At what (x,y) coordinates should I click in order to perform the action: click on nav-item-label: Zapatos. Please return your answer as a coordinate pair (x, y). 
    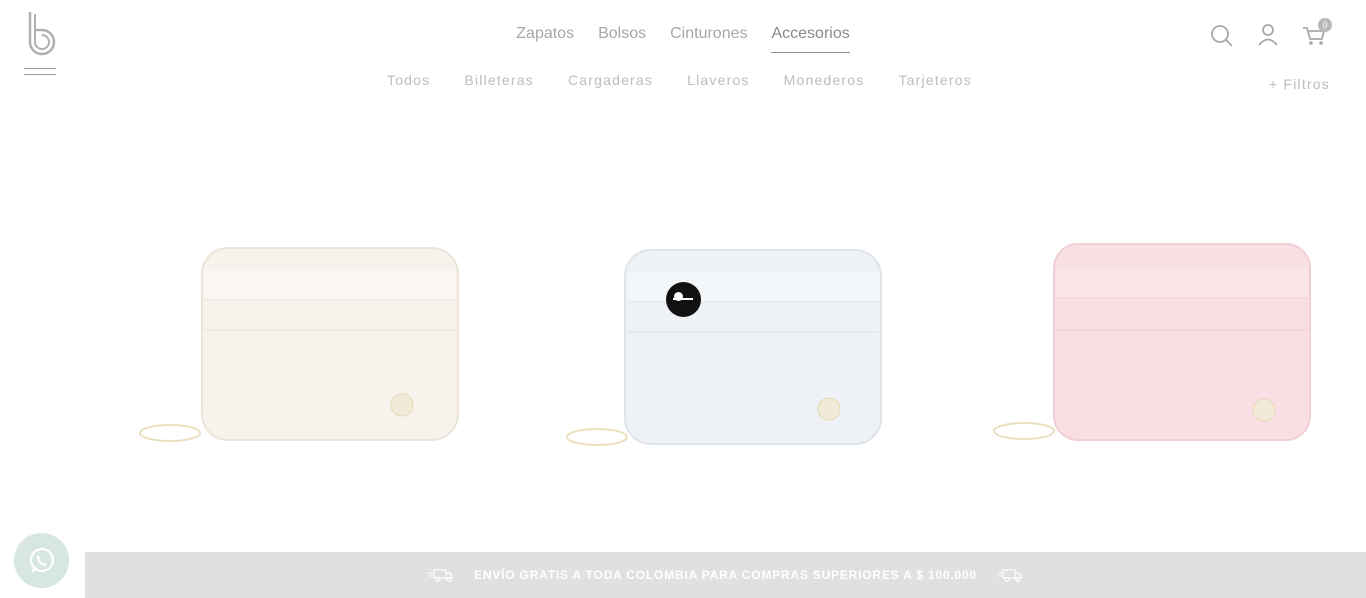
    Looking at the image, I should click on (545, 33).